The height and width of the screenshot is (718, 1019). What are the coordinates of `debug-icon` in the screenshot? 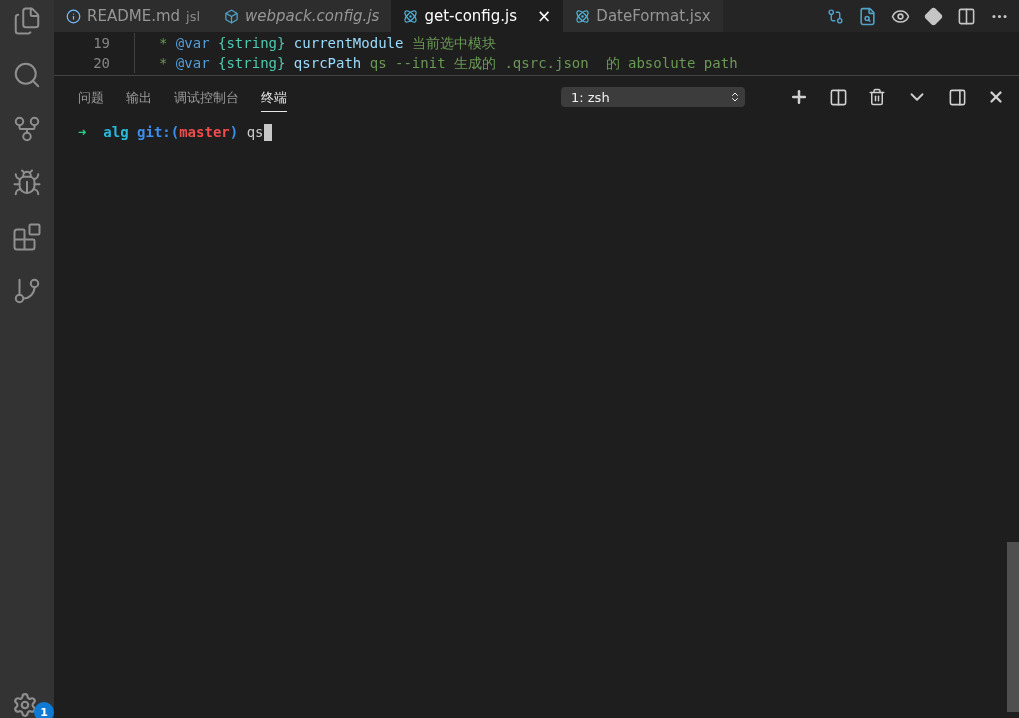 It's located at (27, 183).